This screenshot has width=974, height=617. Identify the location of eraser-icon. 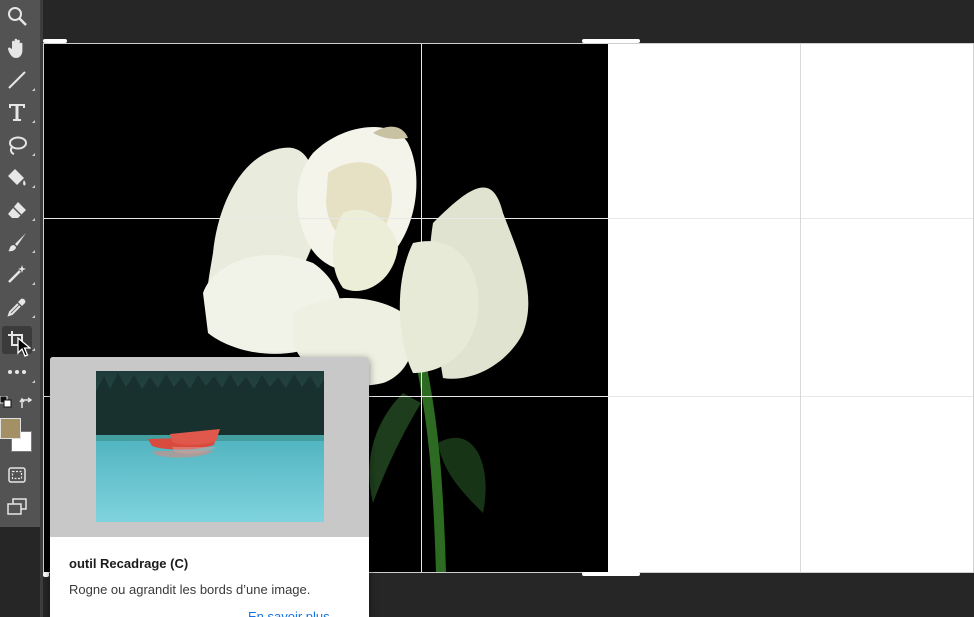
(17, 210).